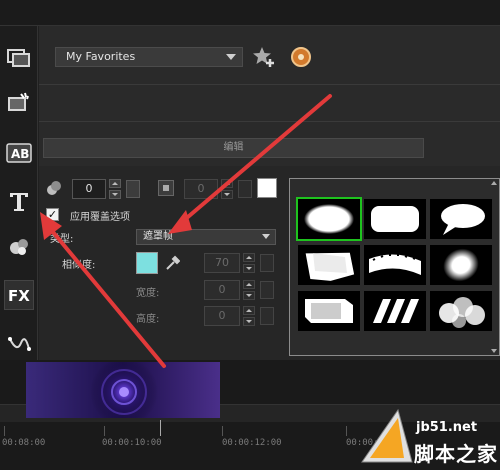 The height and width of the screenshot is (470, 500). Describe the element at coordinates (301, 57) in the screenshot. I see `food-category-icon` at that location.